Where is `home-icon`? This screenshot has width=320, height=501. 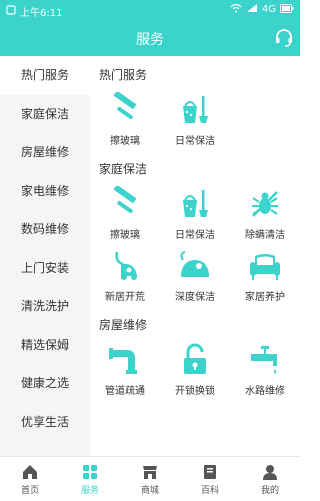
home-icon is located at coordinates (30, 472).